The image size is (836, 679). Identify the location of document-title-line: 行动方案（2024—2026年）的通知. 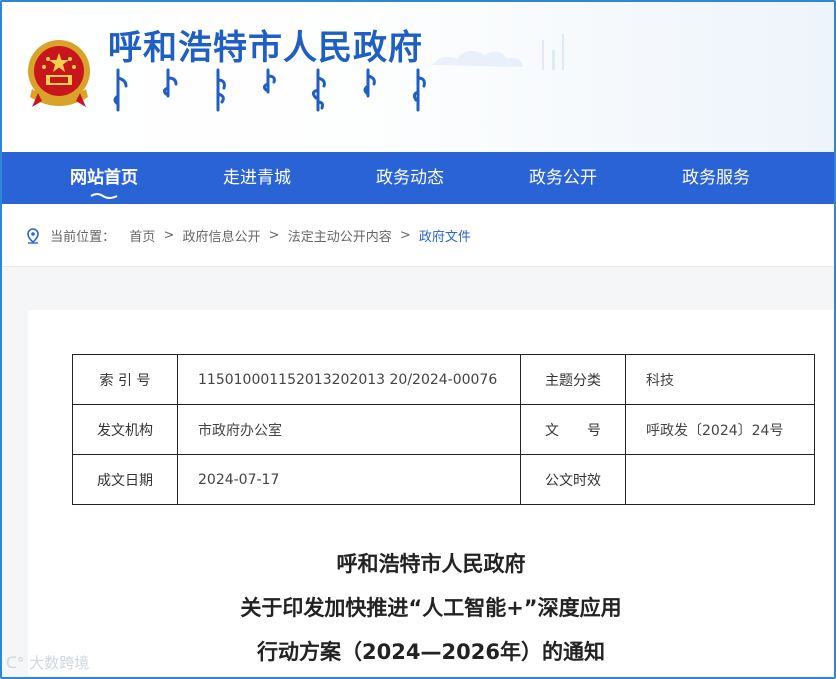
(431, 652).